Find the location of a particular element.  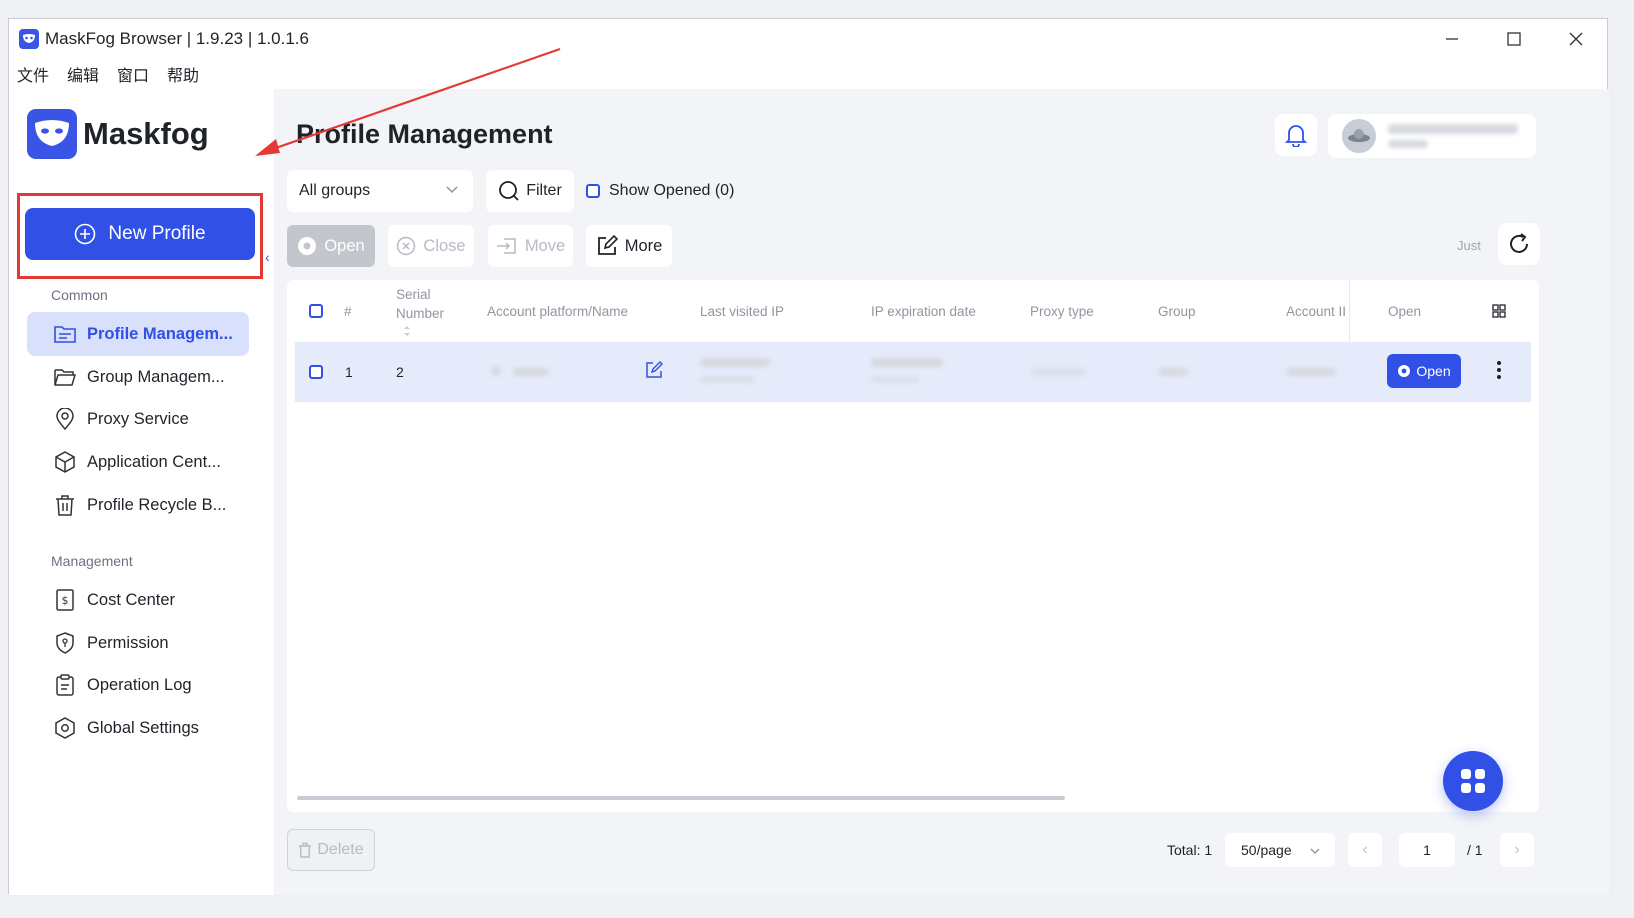

page-size-value: 50/page is located at coordinates (1266, 850).